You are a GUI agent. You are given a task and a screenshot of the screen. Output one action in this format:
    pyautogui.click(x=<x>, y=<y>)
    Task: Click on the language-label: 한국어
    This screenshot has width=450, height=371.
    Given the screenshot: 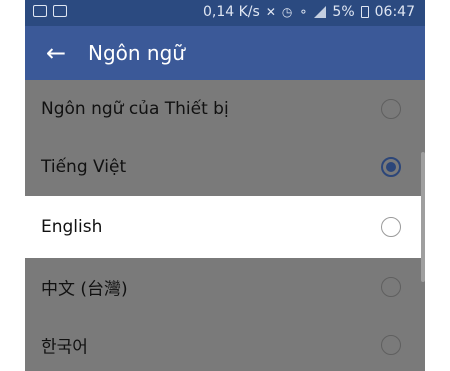 What is the action you would take?
    pyautogui.click(x=64, y=347)
    